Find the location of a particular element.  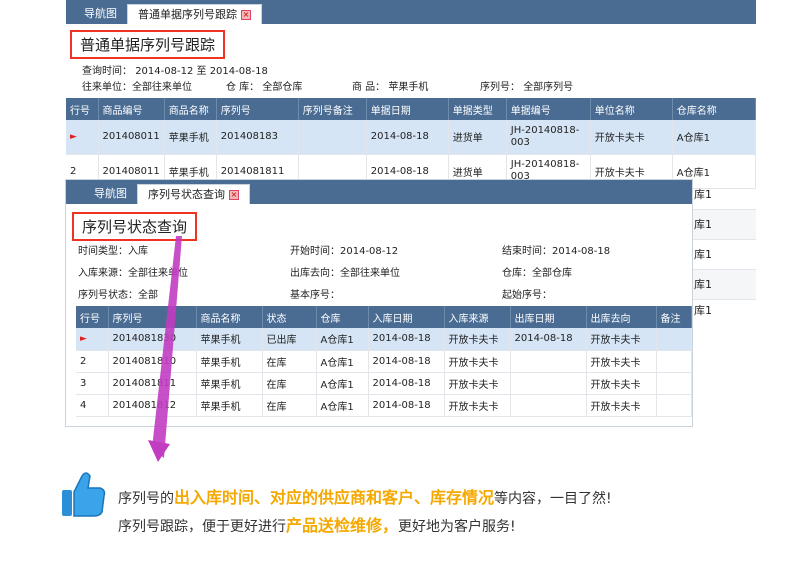

footer-line-2: 序列号跟踪，便于更好进行产品送检维修，更好地为客户服务! is located at coordinates (317, 524).